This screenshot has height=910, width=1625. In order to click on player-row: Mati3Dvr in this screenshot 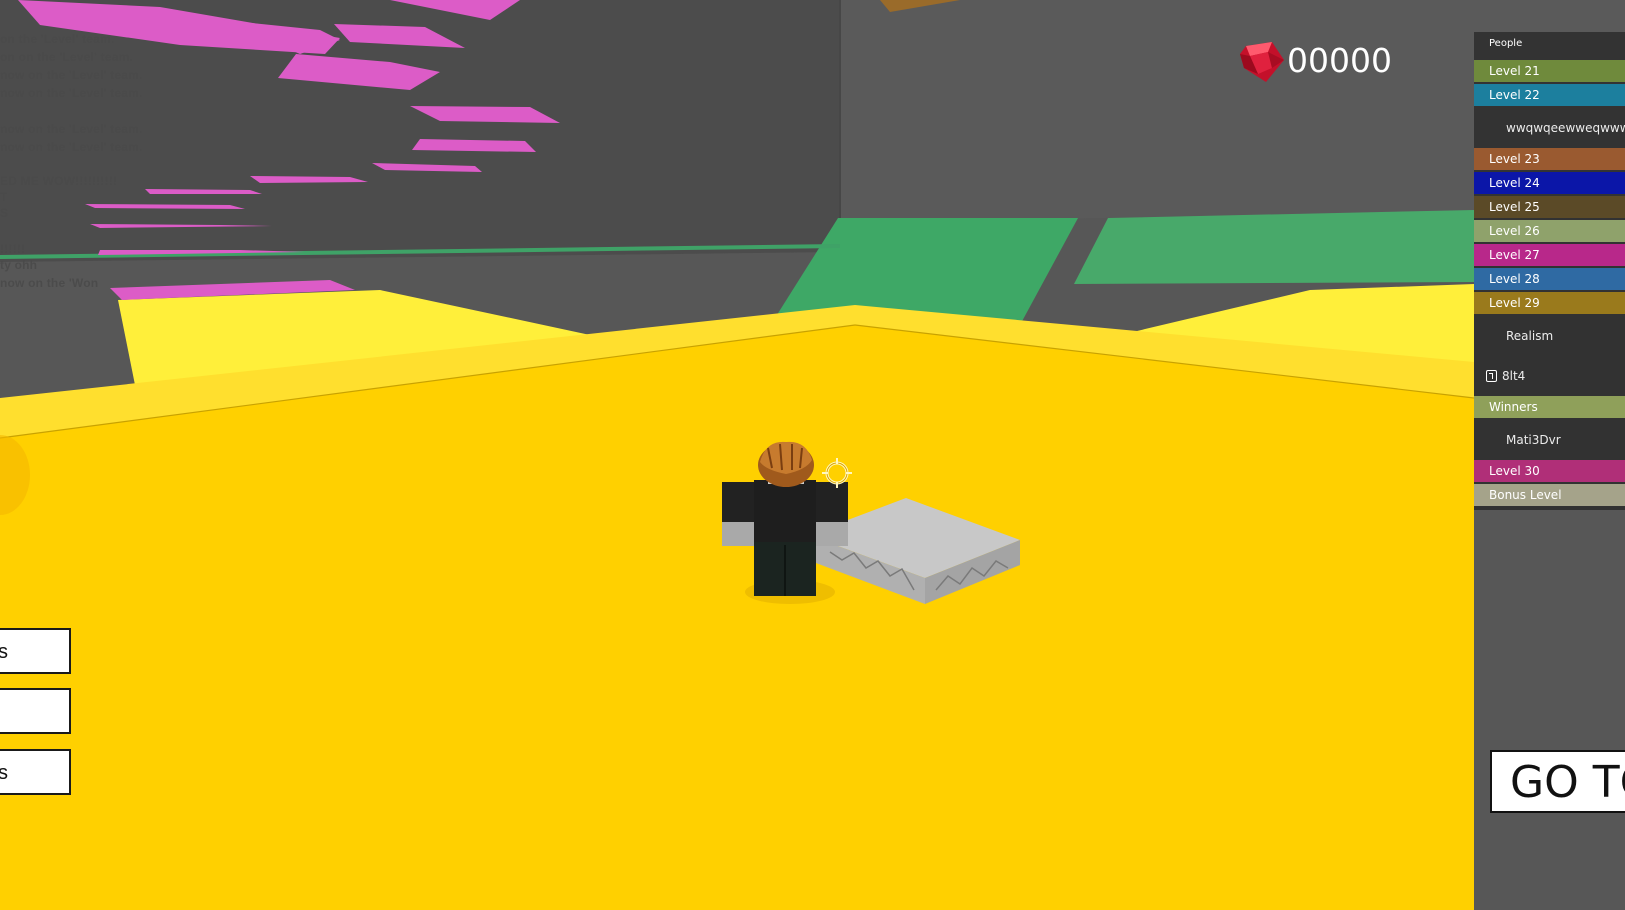, I will do `click(1549, 440)`.